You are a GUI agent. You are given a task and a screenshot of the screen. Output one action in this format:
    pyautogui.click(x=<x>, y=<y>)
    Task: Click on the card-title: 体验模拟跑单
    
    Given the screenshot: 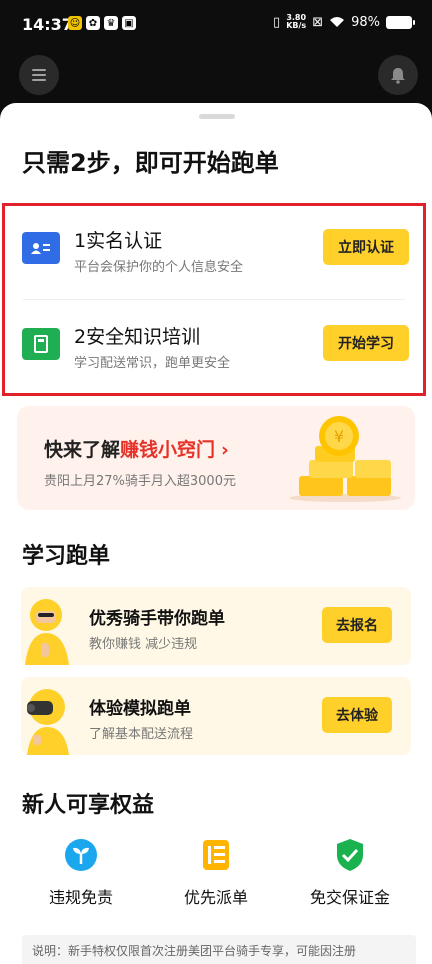 What is the action you would take?
    pyautogui.click(x=140, y=709)
    